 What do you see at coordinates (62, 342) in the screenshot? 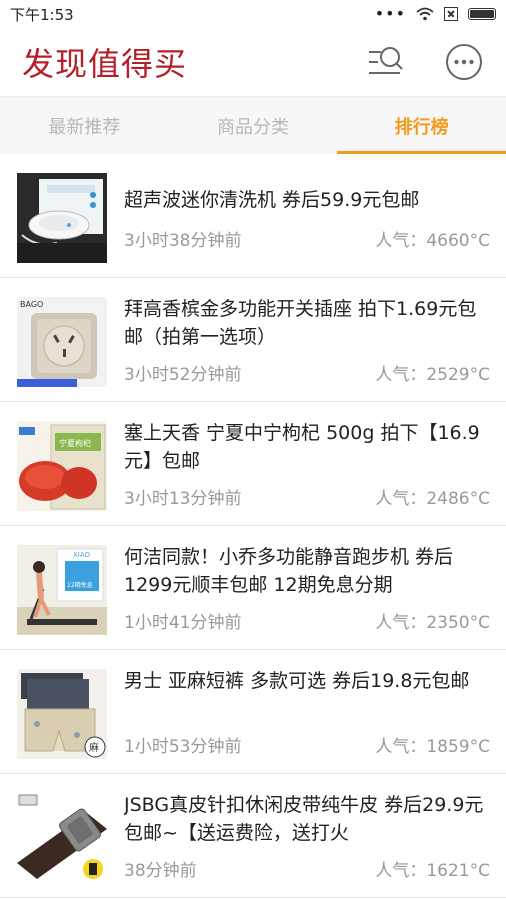
I see `product-thumbnail: BAGO` at bounding box center [62, 342].